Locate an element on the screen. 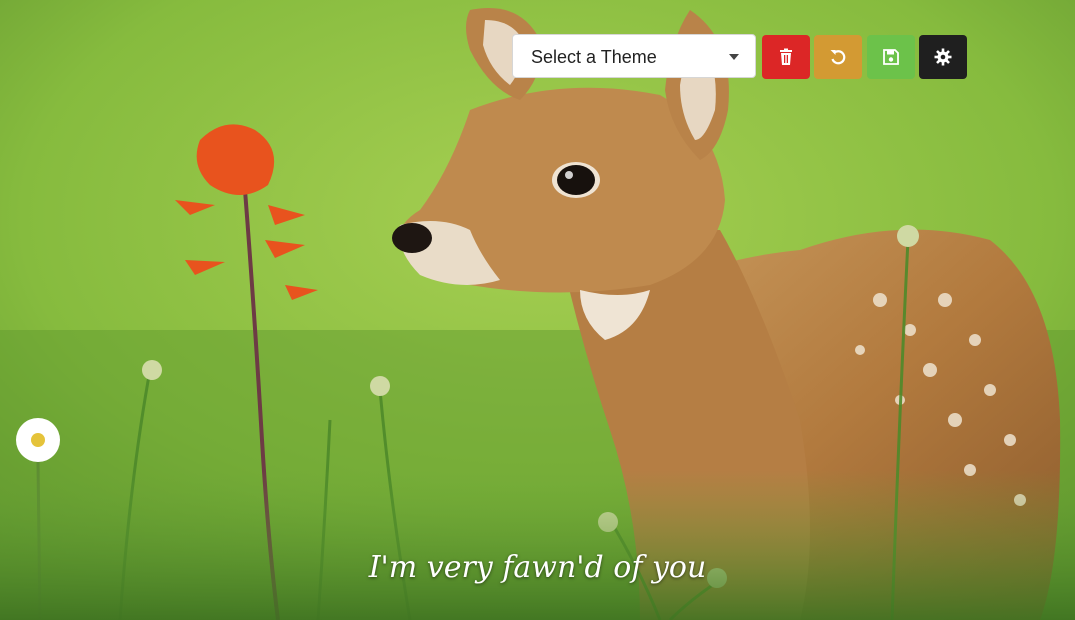 The image size is (1075, 620). theme-select-label: Select a Theme is located at coordinates (594, 57).